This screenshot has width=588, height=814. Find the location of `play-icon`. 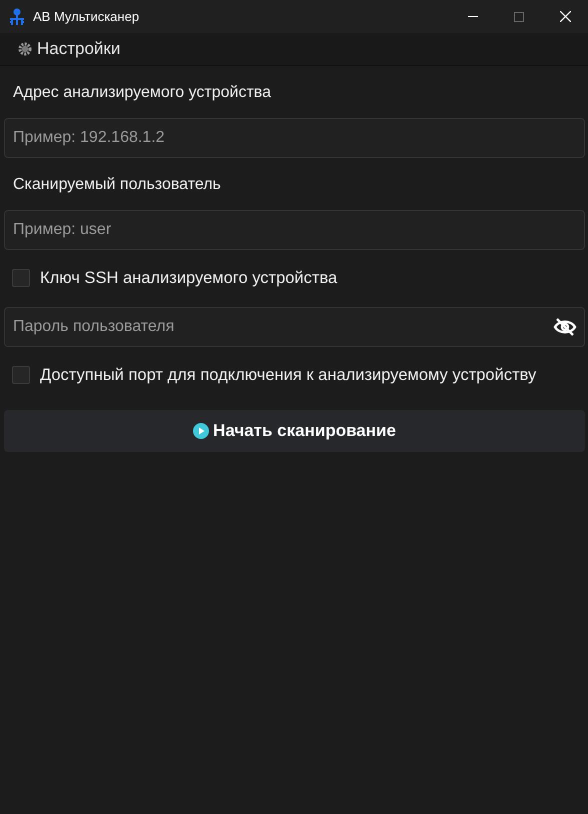

play-icon is located at coordinates (201, 430).